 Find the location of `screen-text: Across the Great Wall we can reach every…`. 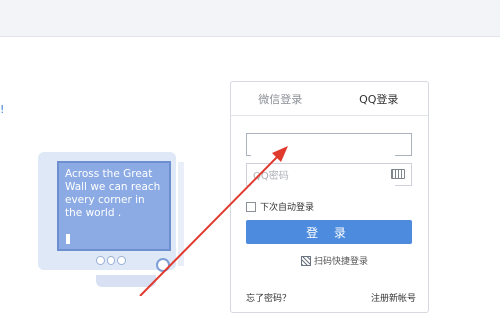

screen-text: Across the Great Wall we can reach every… is located at coordinates (113, 193).